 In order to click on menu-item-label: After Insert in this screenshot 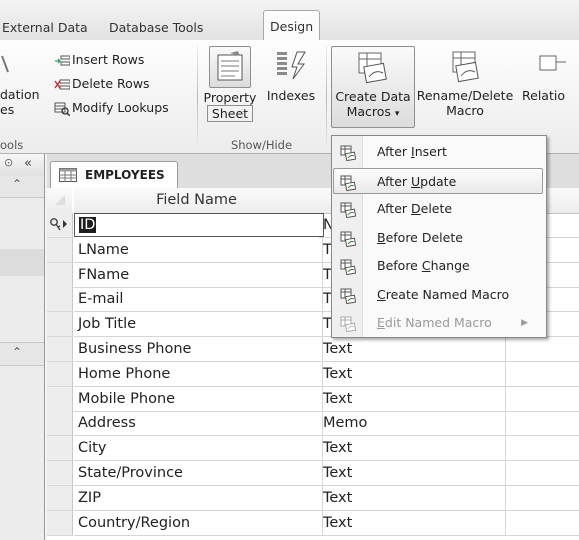, I will do `click(412, 151)`.